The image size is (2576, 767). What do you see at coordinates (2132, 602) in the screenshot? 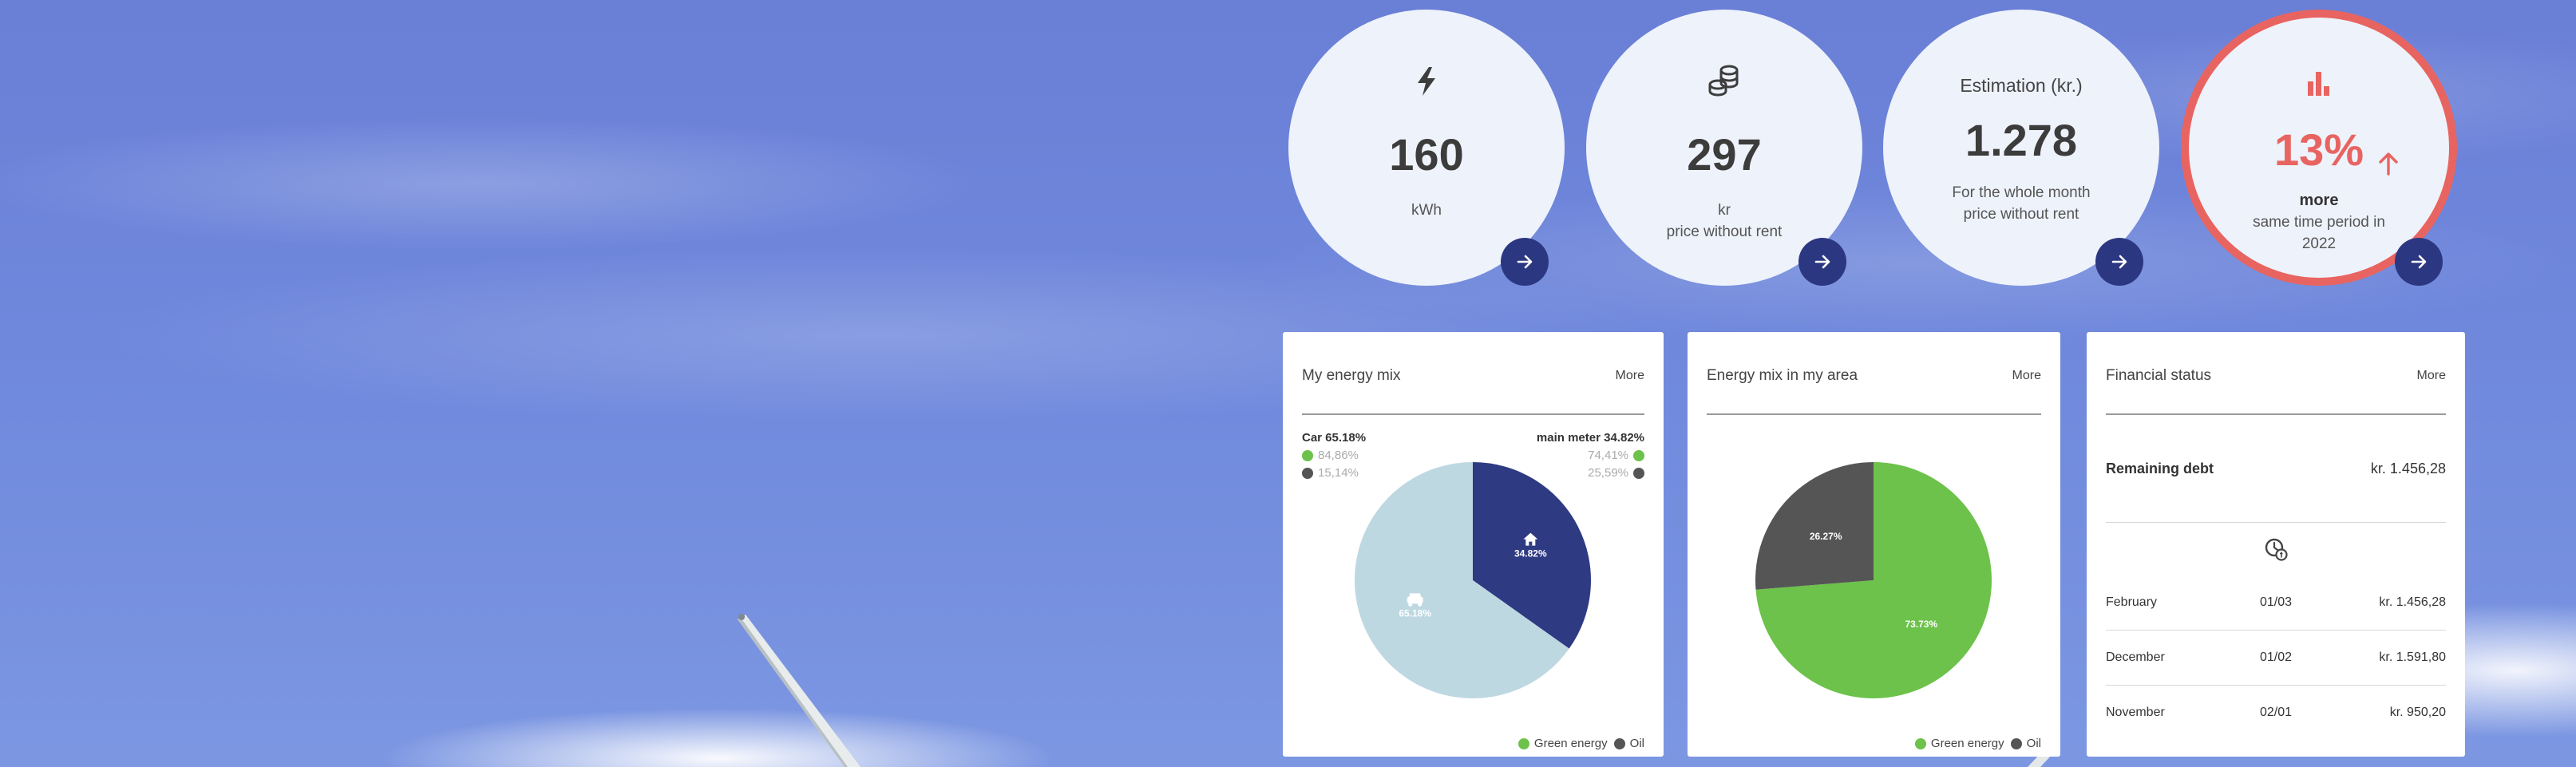
I see `row-month: February` at bounding box center [2132, 602].